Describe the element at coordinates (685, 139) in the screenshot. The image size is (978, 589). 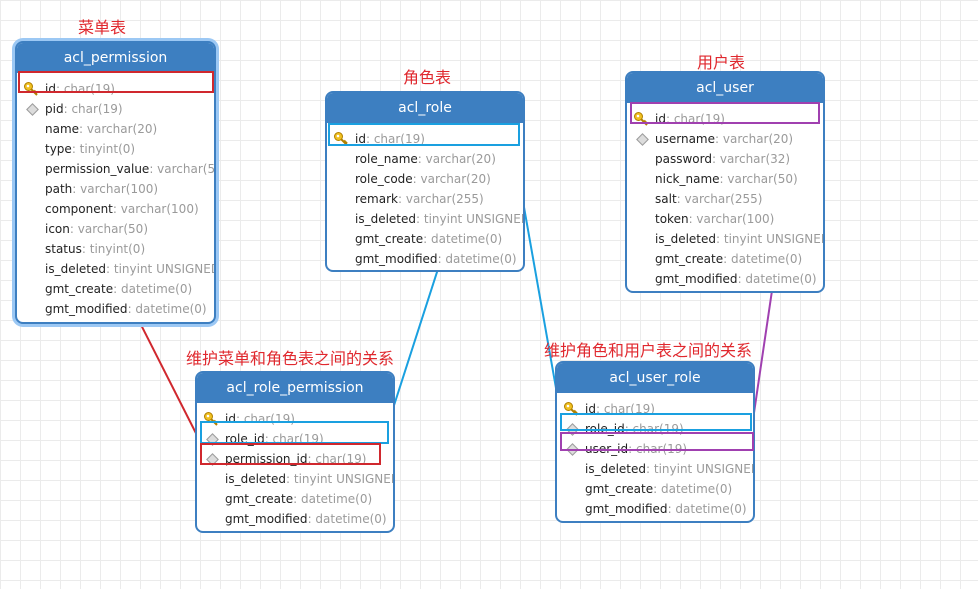
I see `field-name: username` at that location.